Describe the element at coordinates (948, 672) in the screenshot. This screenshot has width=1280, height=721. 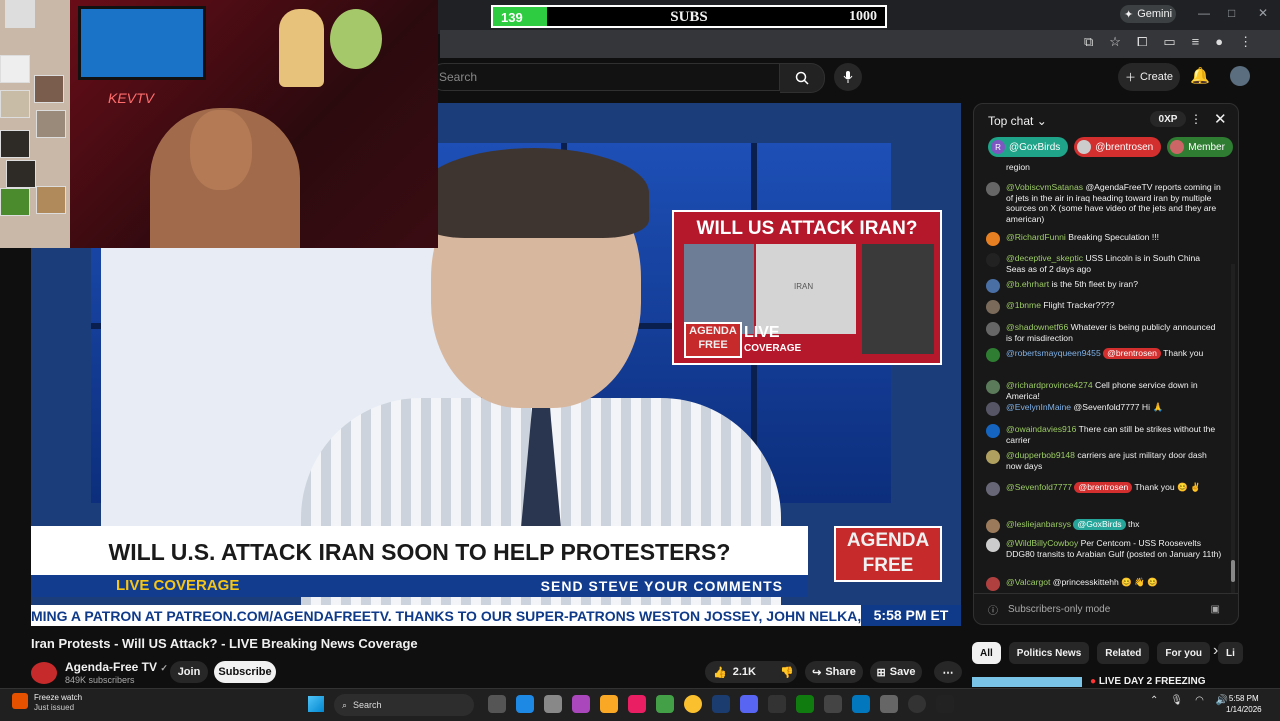
I see `more-actions-button: ⋯` at that location.